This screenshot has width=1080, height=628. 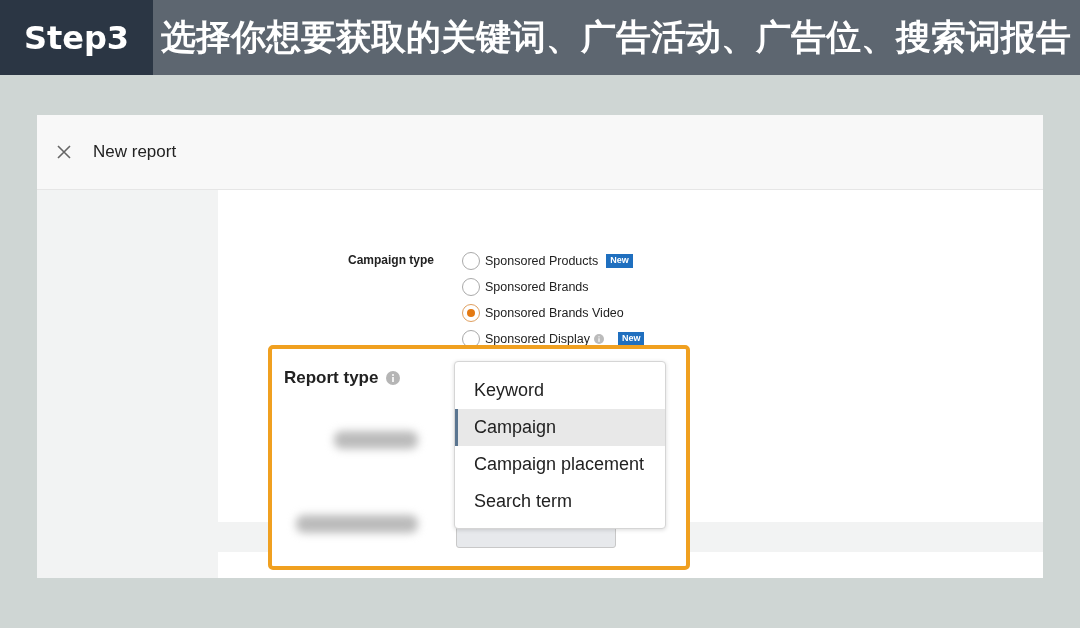 What do you see at coordinates (560, 464) in the screenshot?
I see `menu-item: Campaign placement` at bounding box center [560, 464].